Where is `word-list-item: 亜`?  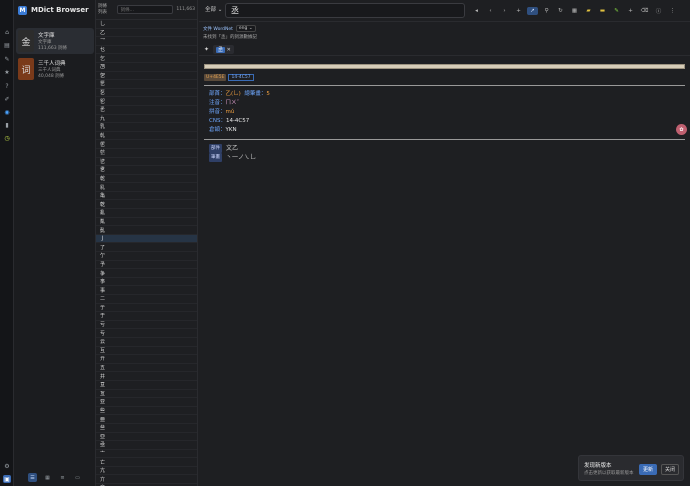
word-list-item: 亜 is located at coordinates (146, 419).